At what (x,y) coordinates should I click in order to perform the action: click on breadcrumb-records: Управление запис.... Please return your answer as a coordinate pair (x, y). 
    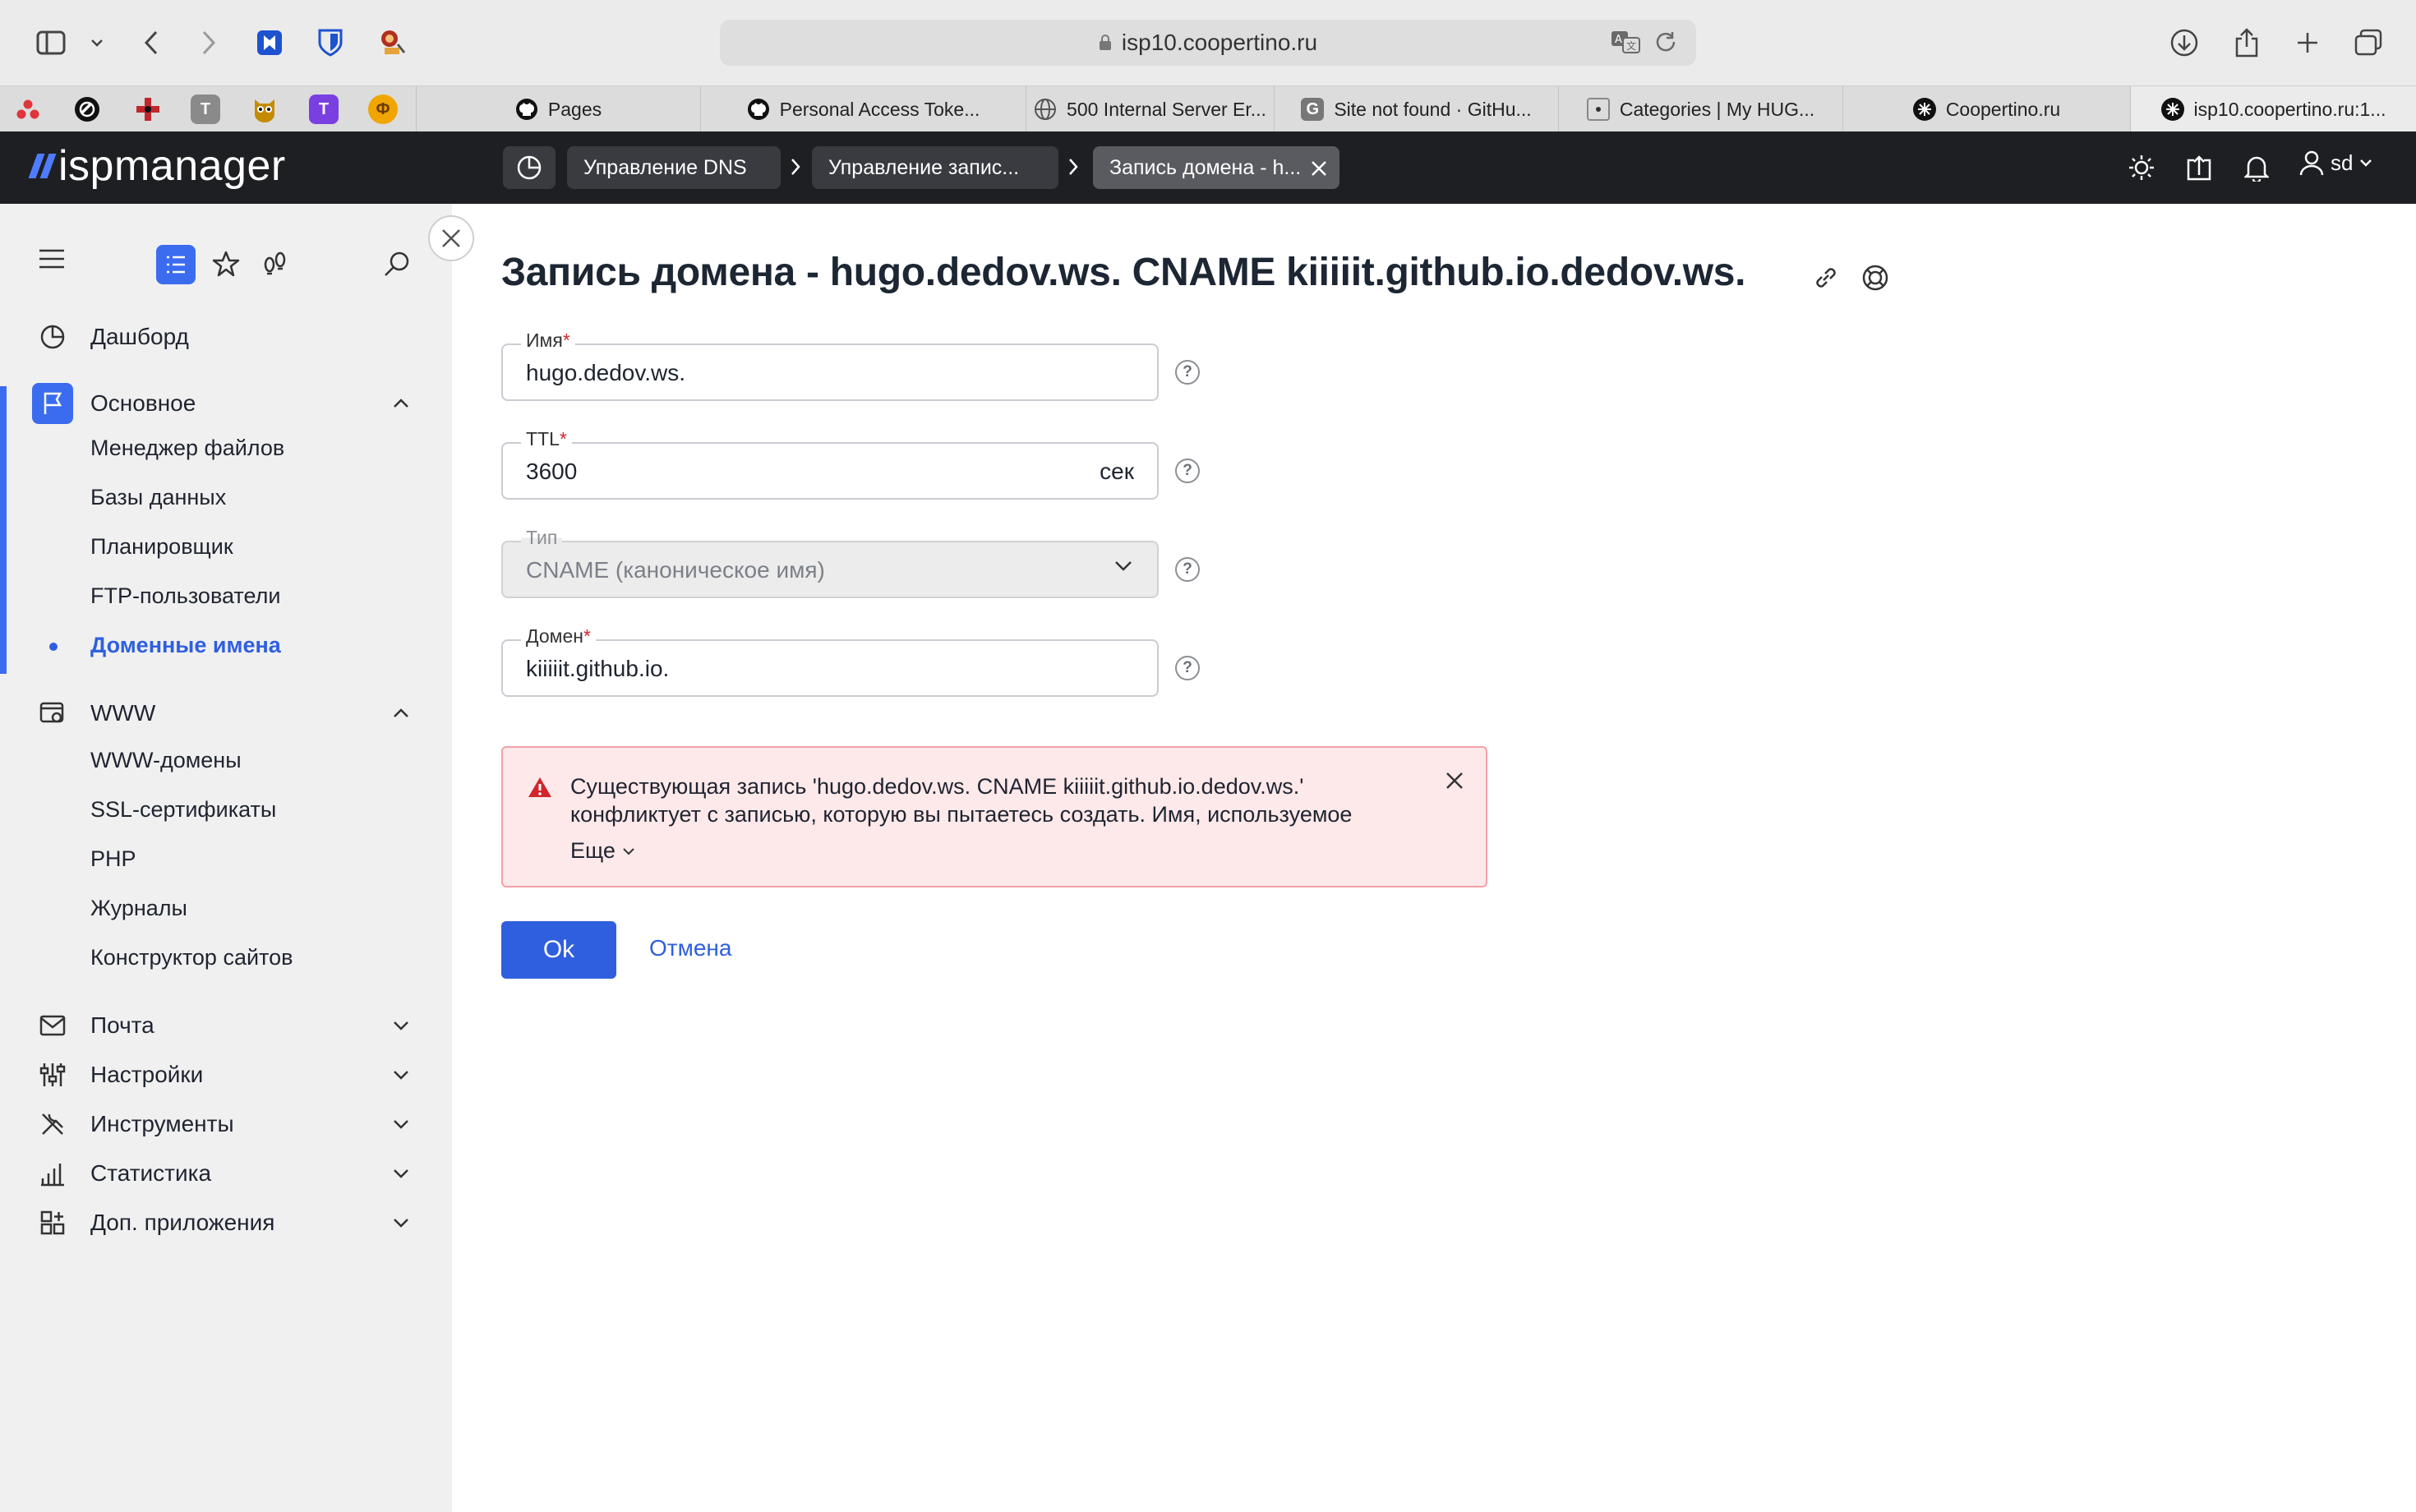
    Looking at the image, I should click on (935, 167).